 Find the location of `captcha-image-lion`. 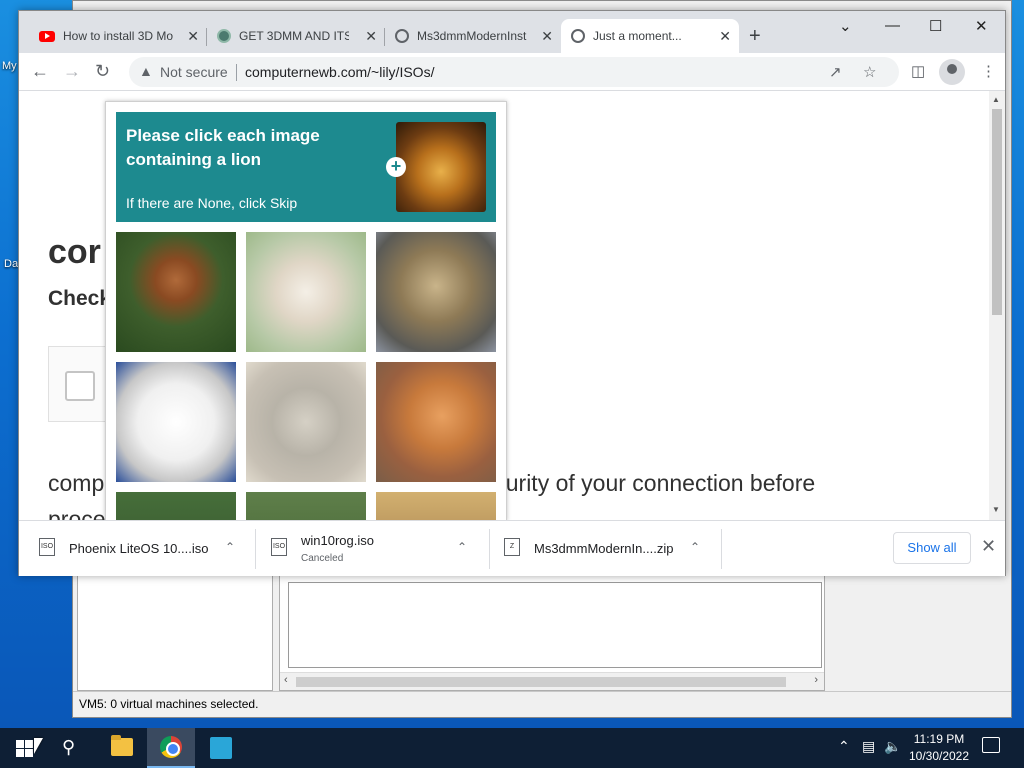

captcha-image-lion is located at coordinates (436, 292).